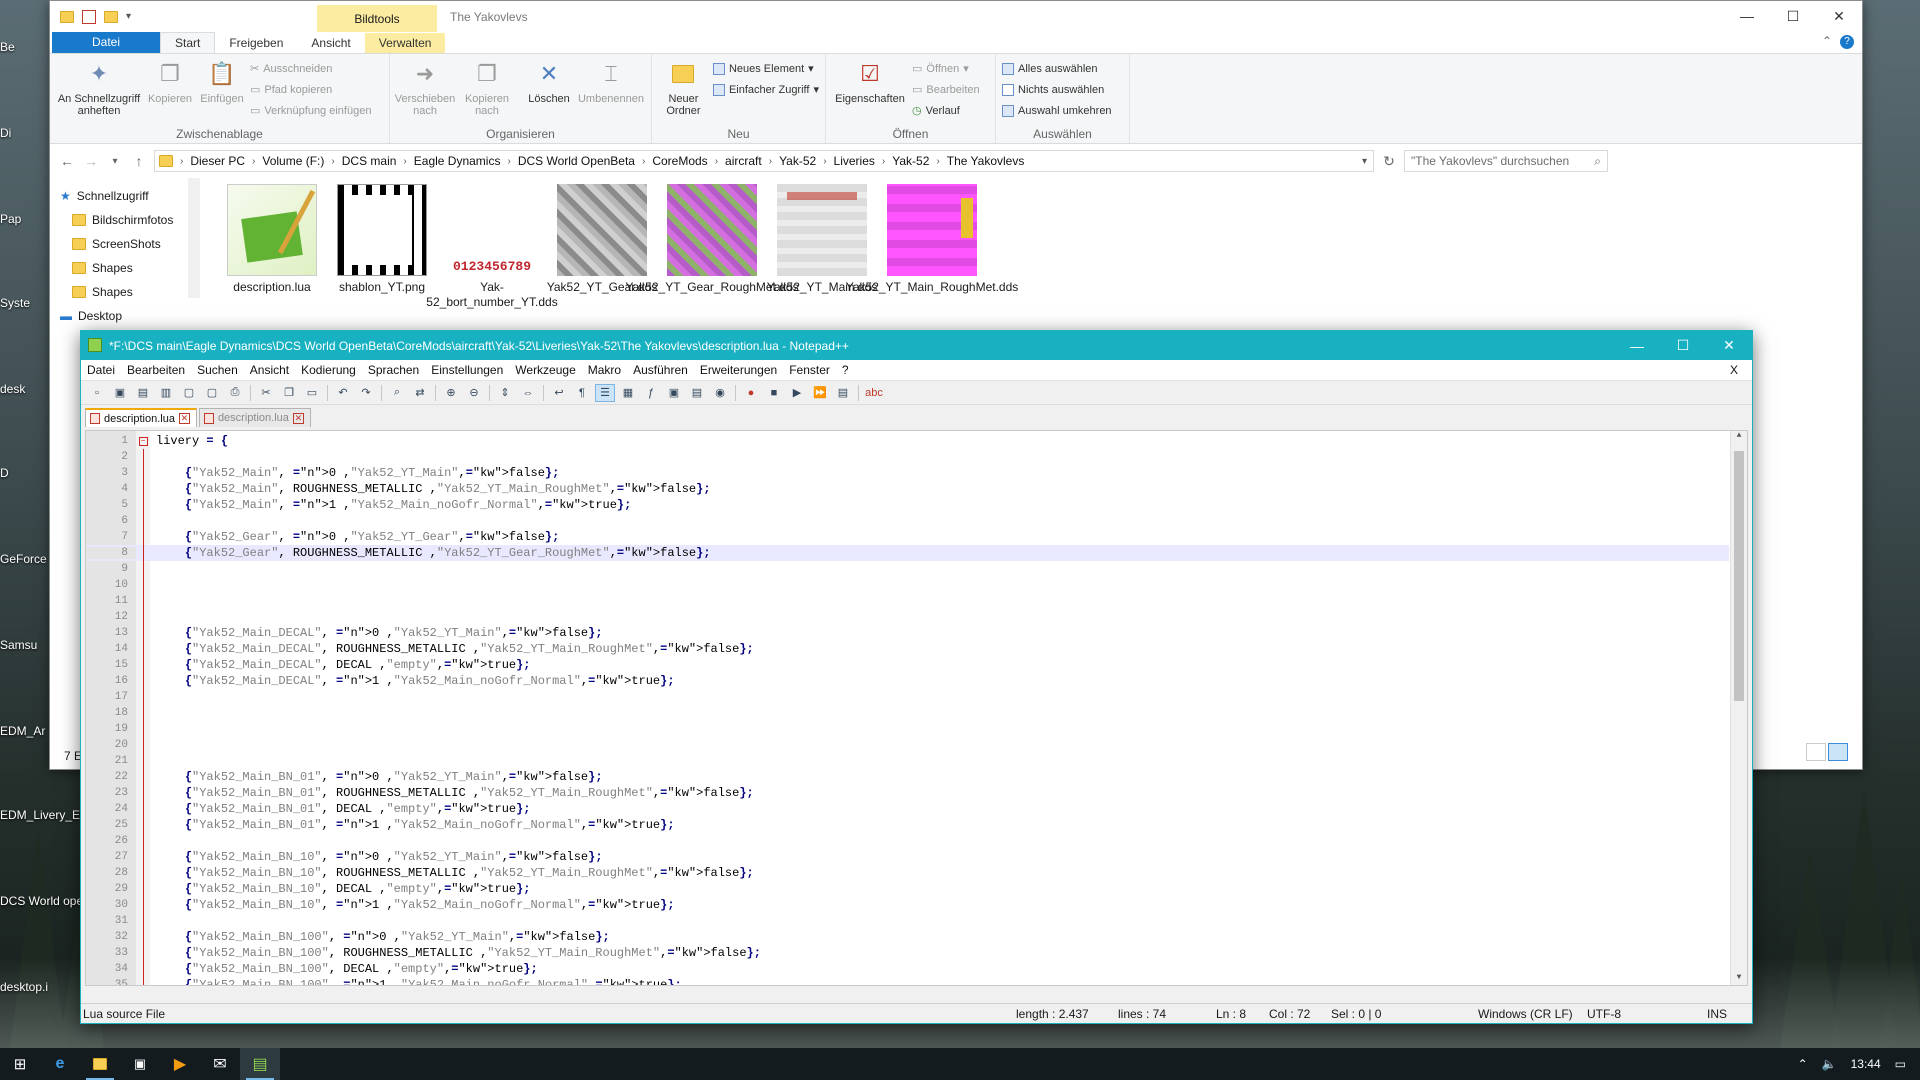 The width and height of the screenshot is (1920, 1080). What do you see at coordinates (1866, 1064) in the screenshot?
I see `clock: 13:44` at bounding box center [1866, 1064].